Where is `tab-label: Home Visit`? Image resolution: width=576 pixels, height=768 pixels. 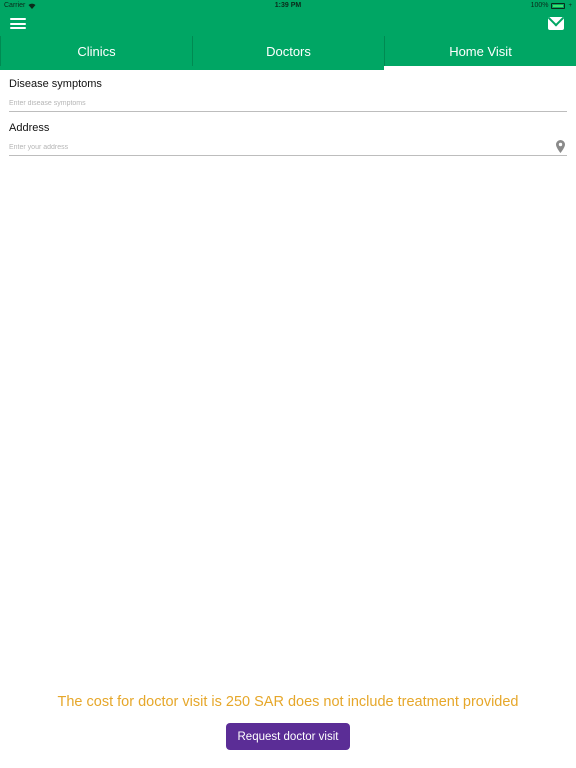 tab-label: Home Visit is located at coordinates (480, 51).